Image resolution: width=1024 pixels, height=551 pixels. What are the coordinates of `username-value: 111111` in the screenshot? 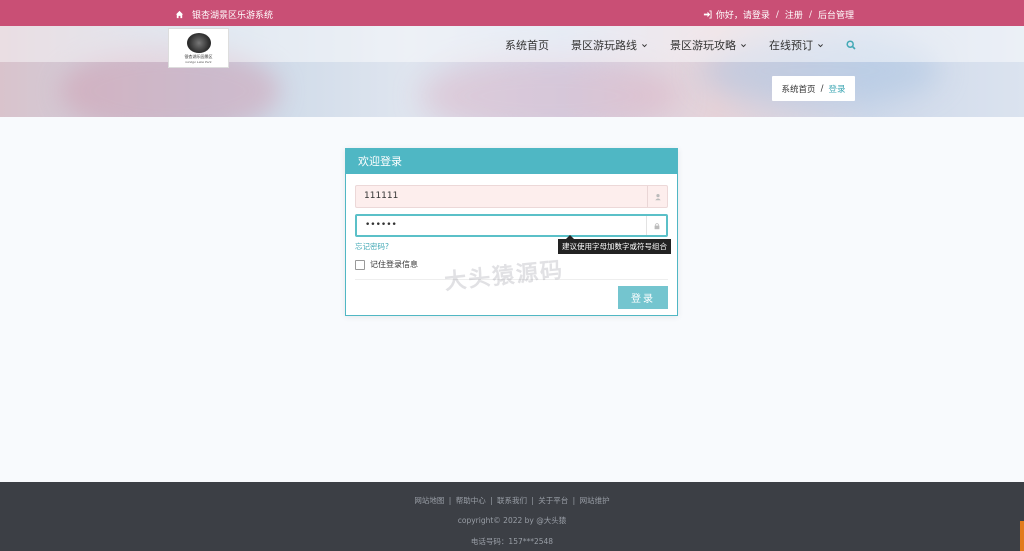 It's located at (381, 196).